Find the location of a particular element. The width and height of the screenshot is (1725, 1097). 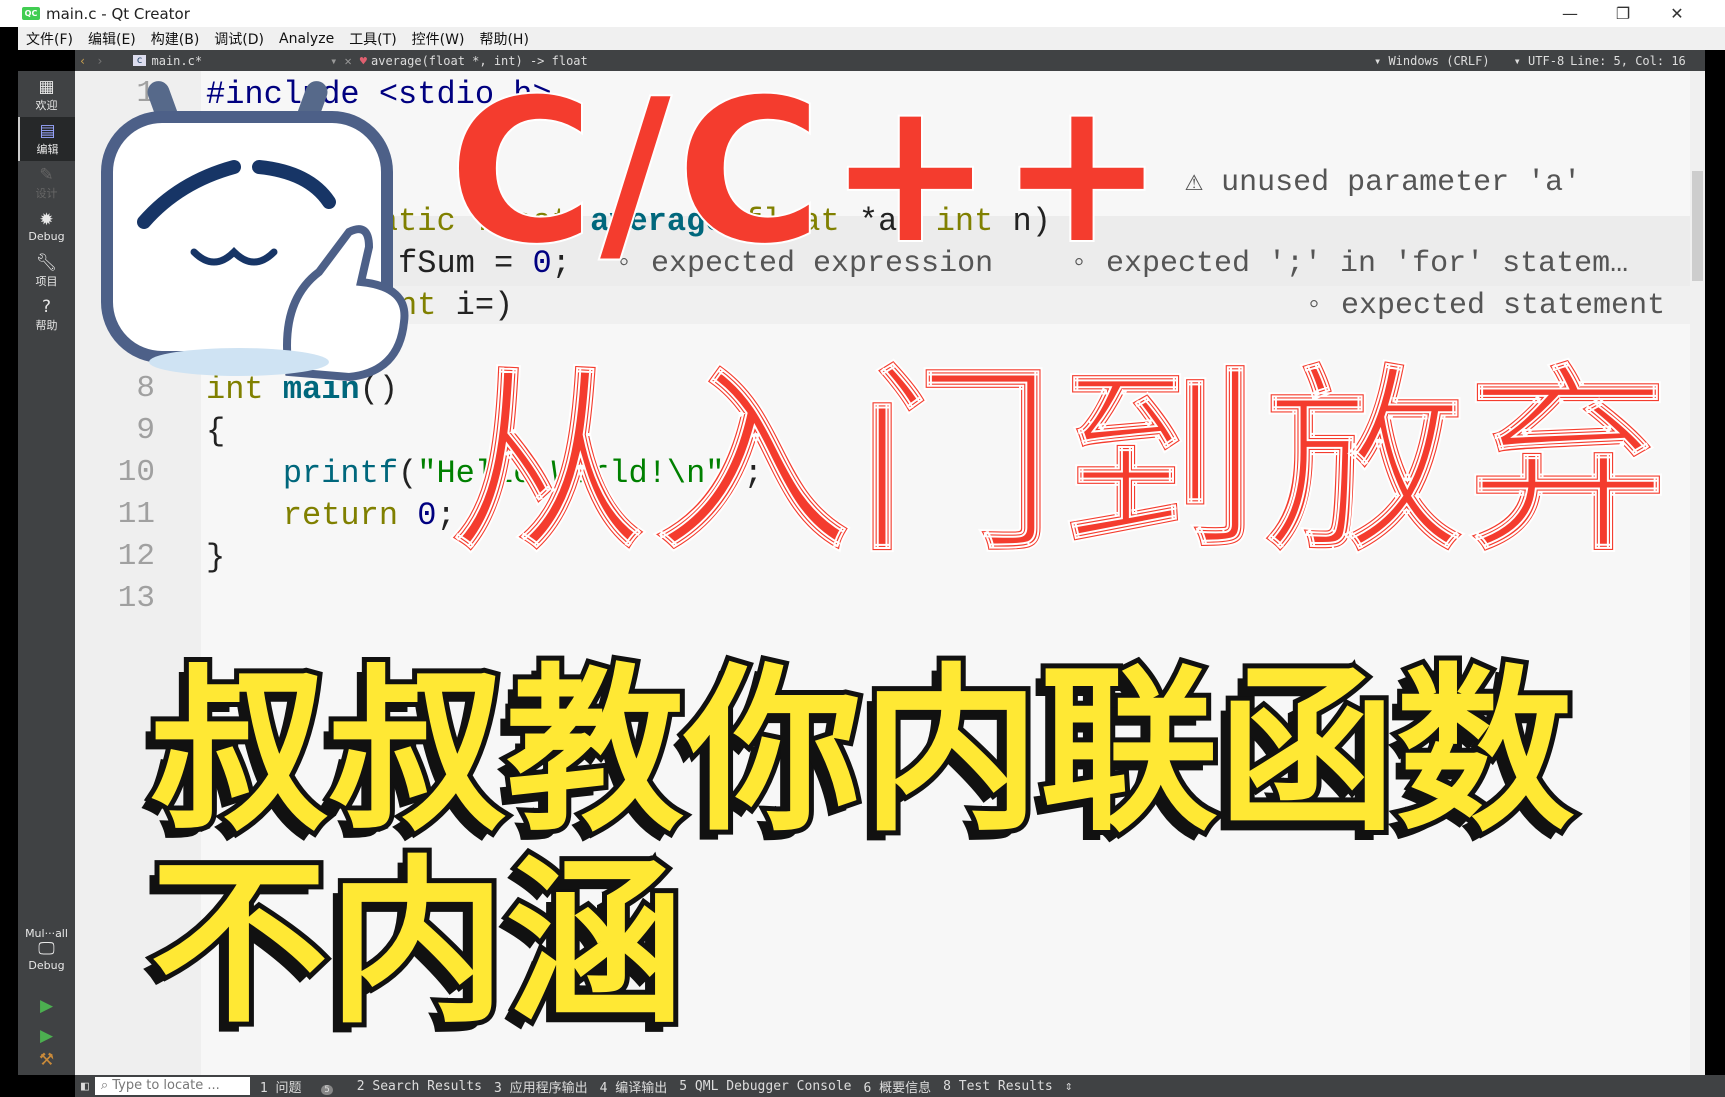

right-border is located at coordinates (1715, 573).